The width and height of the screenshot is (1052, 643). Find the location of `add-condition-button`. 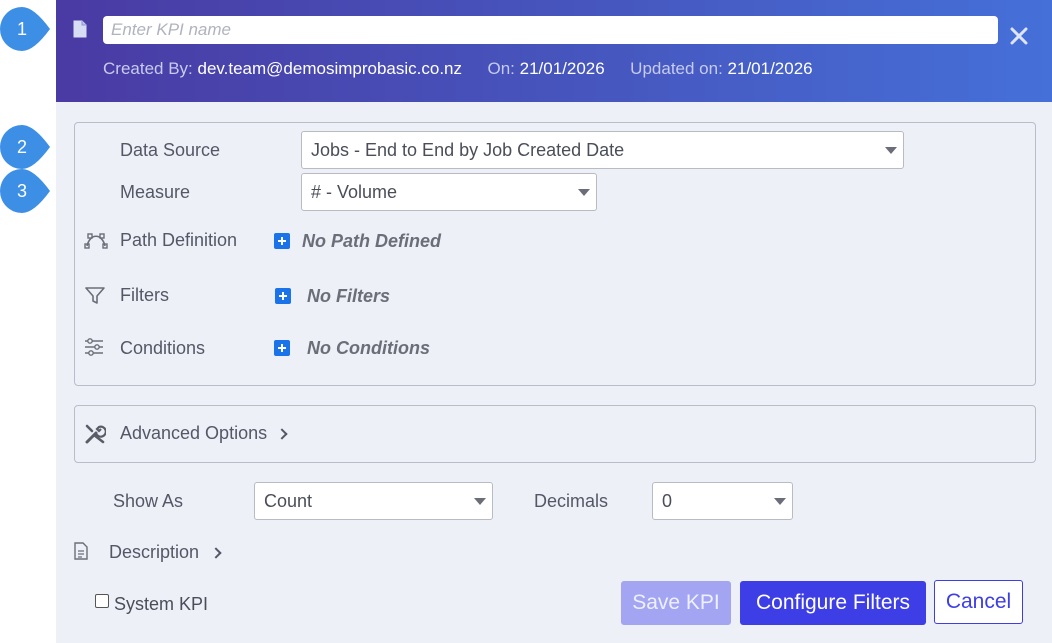

add-condition-button is located at coordinates (282, 348).